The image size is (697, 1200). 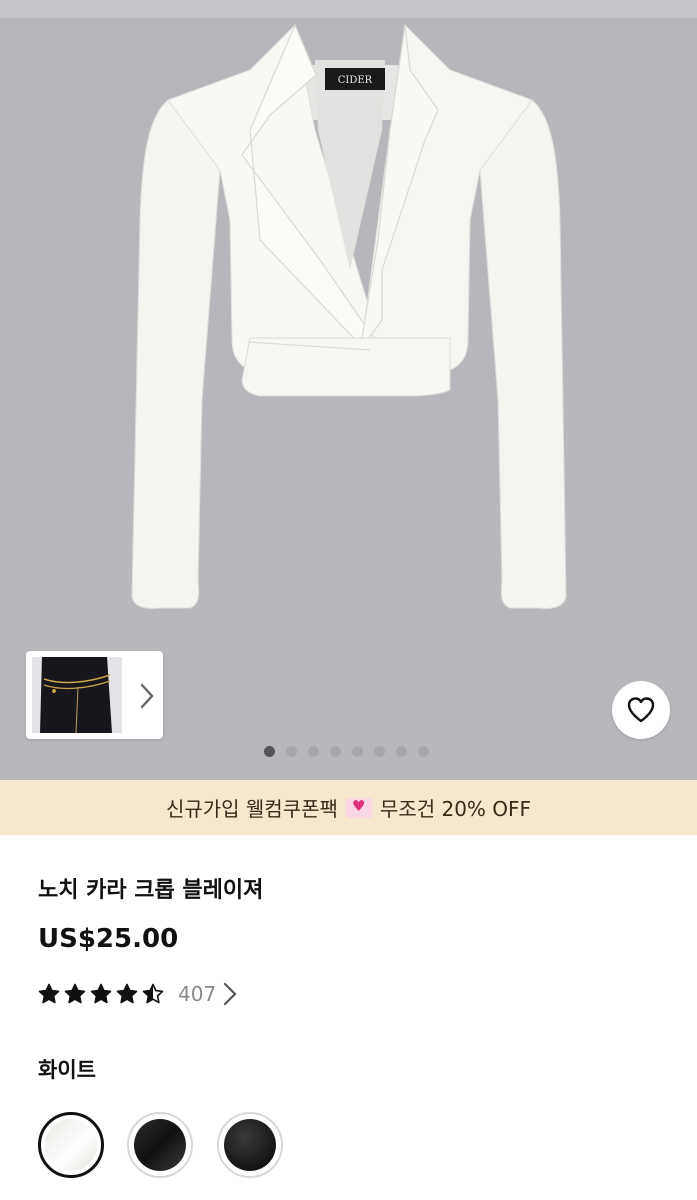 I want to click on wishlist-button, so click(x=641, y=710).